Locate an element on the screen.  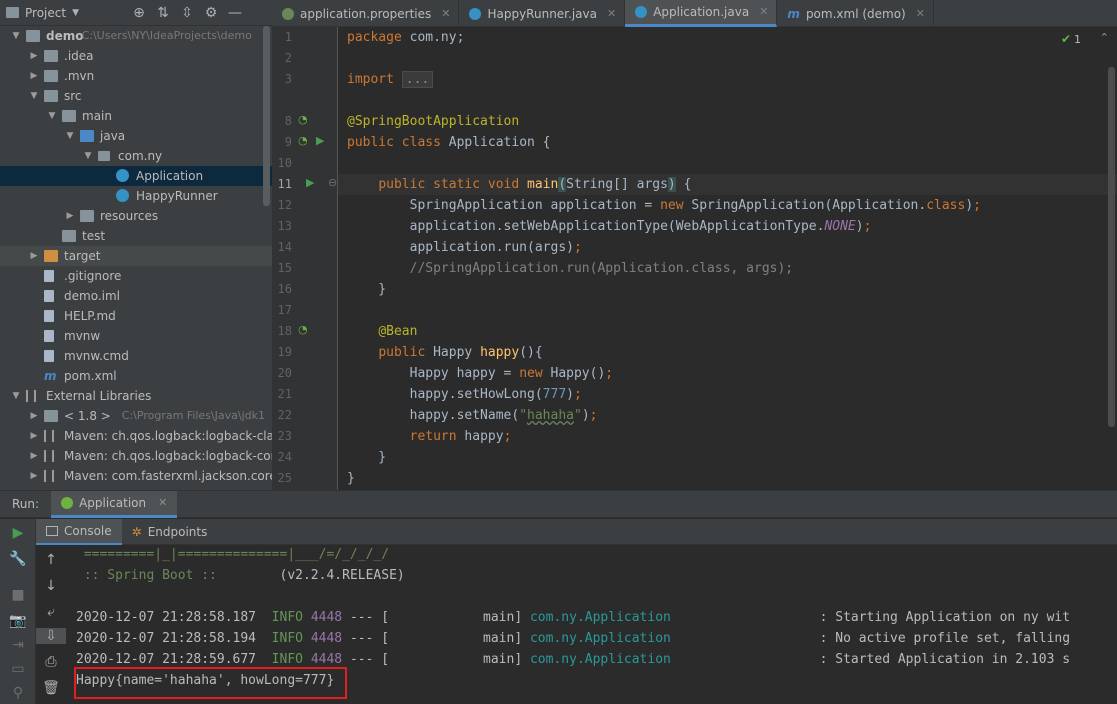
code-line: public class Application { is located at coordinates (449, 142).